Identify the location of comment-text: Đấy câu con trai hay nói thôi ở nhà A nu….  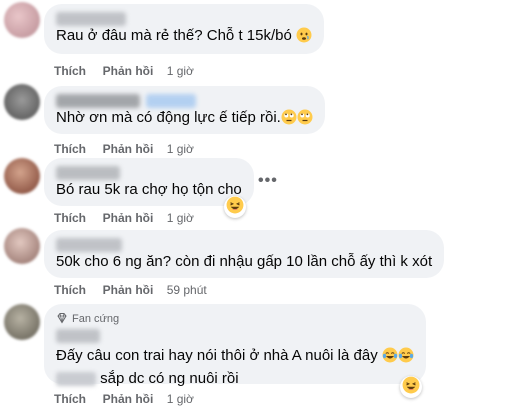
(235, 357).